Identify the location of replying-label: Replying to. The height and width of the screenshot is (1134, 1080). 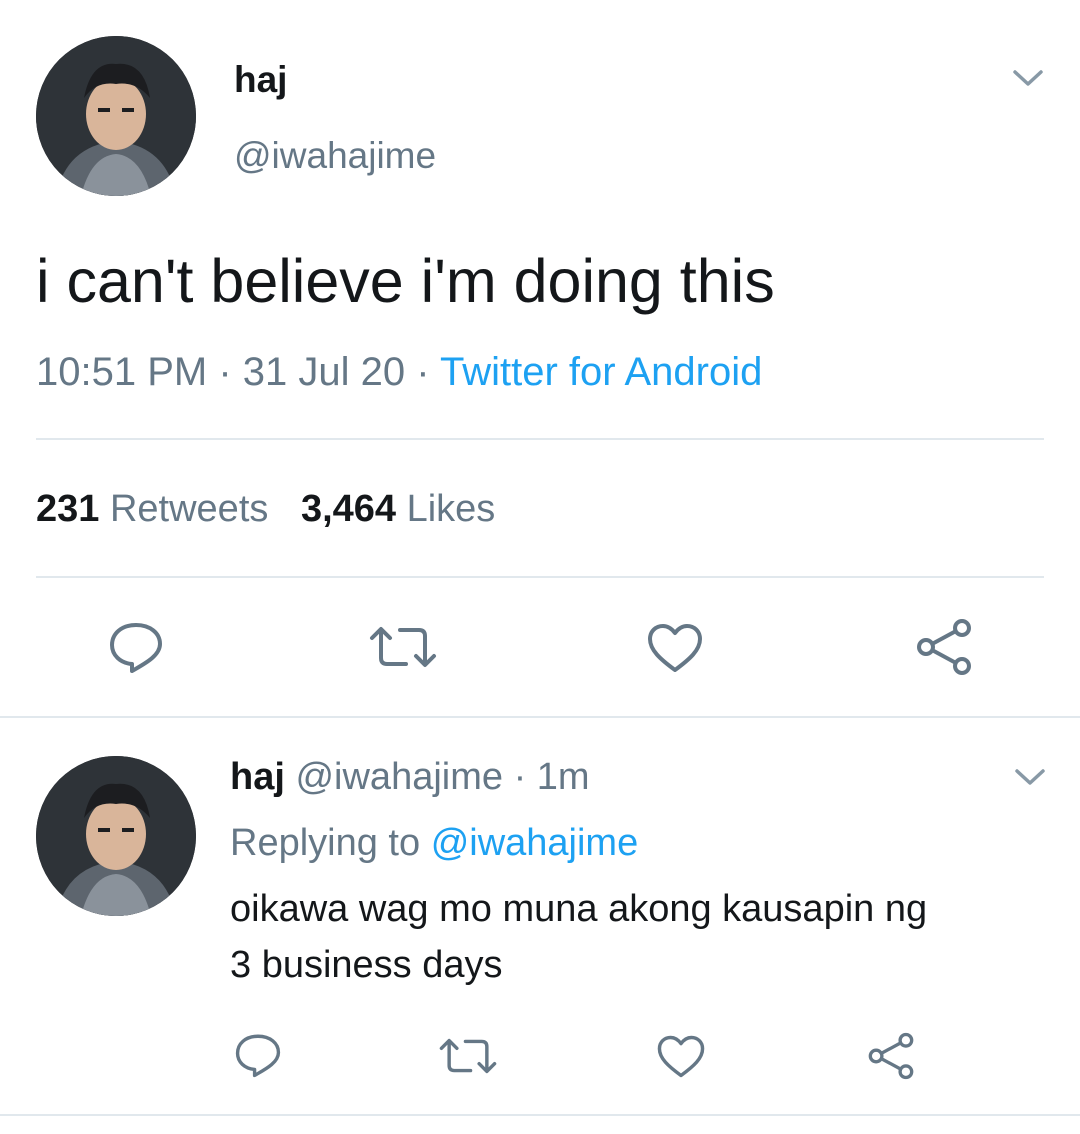
(325, 843).